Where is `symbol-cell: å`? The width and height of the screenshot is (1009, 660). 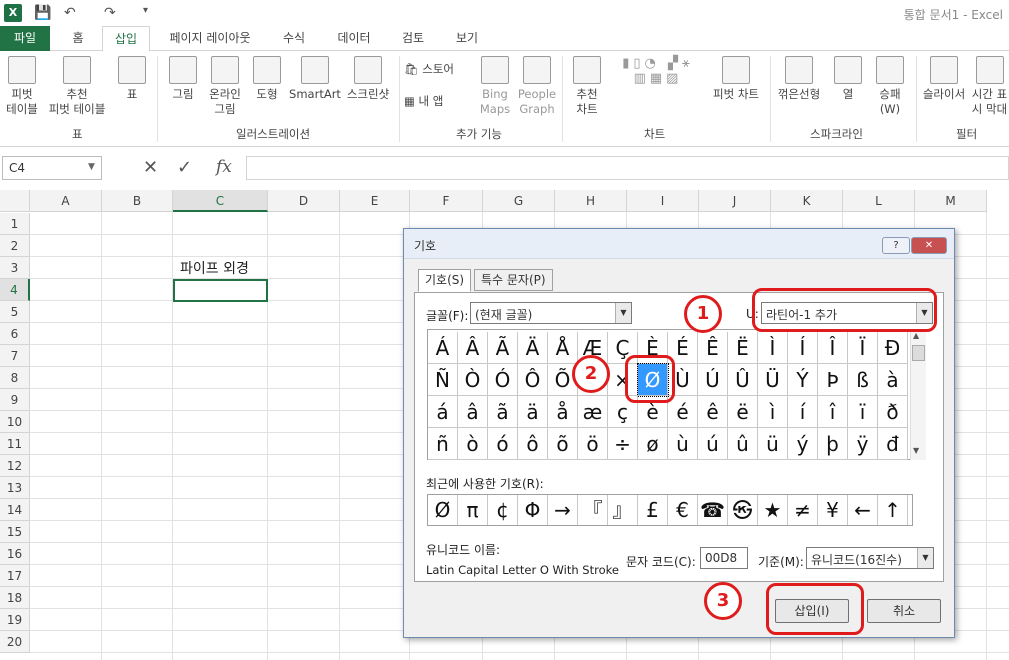 symbol-cell: å is located at coordinates (563, 412).